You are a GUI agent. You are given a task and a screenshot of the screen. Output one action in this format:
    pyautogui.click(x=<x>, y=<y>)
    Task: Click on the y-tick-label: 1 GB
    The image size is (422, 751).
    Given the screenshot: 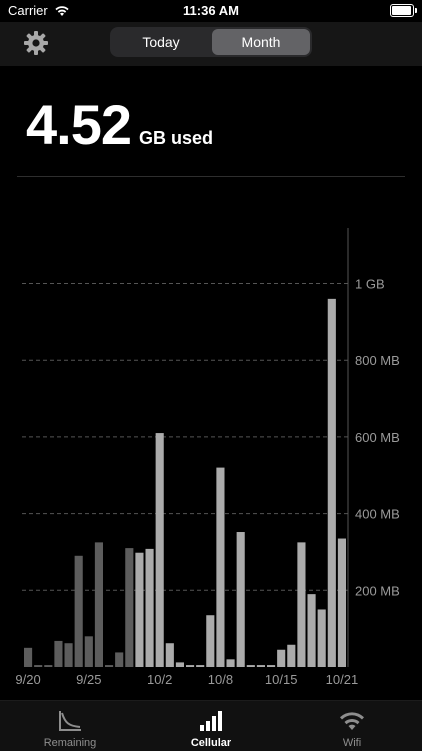 What is the action you would take?
    pyautogui.click(x=370, y=284)
    